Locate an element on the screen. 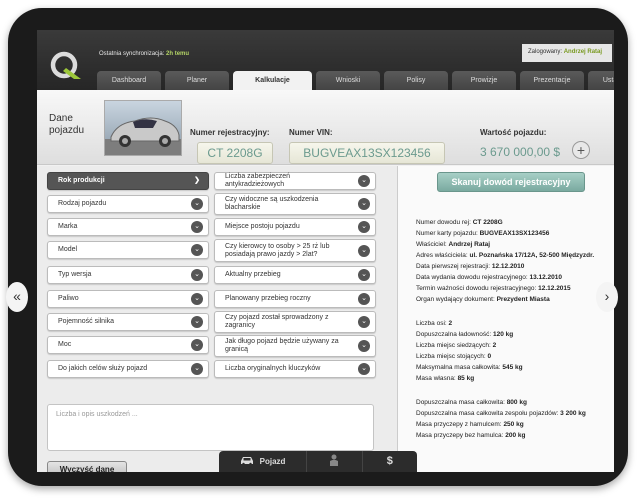 The image size is (638, 500). select-label: Czy widoczne są uszkodzenia blacharskie is located at coordinates (272, 203).